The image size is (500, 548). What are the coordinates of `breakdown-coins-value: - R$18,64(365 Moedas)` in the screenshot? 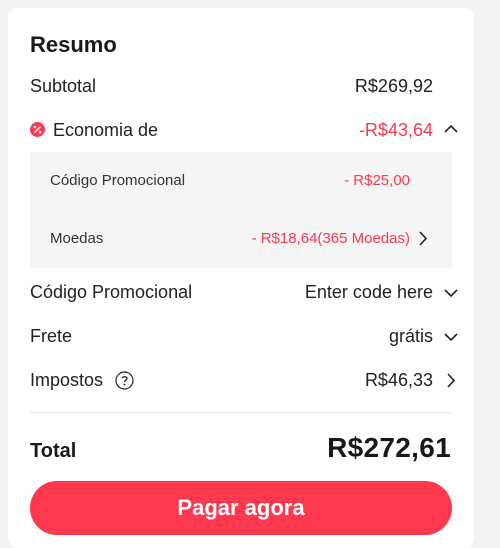 It's located at (331, 238).